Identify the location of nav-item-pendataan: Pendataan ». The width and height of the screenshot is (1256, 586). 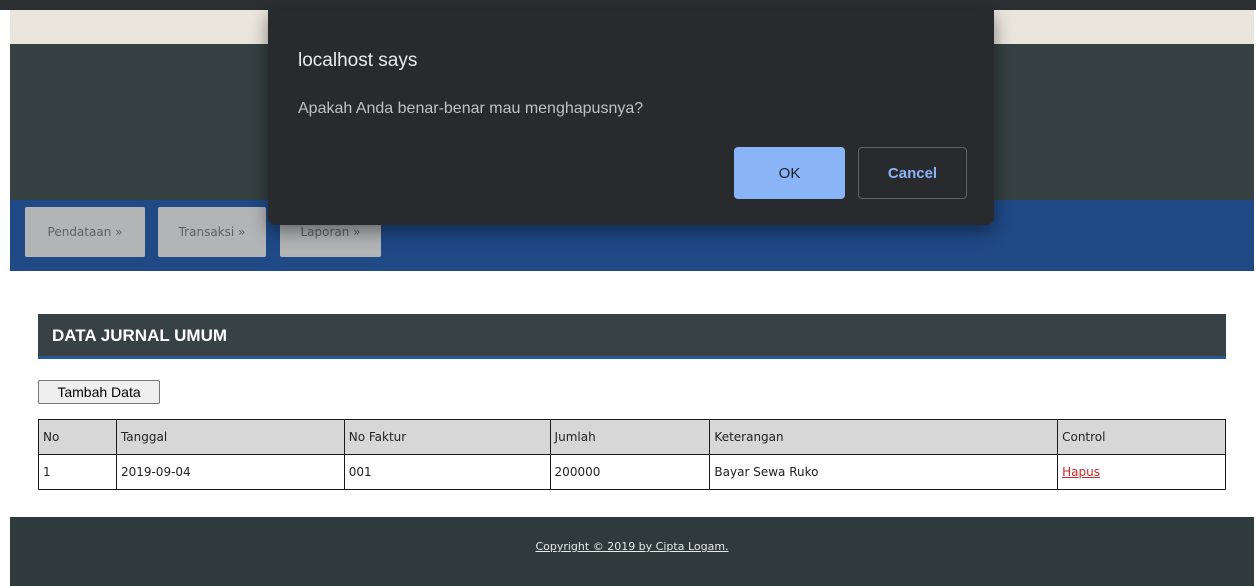
(85, 232).